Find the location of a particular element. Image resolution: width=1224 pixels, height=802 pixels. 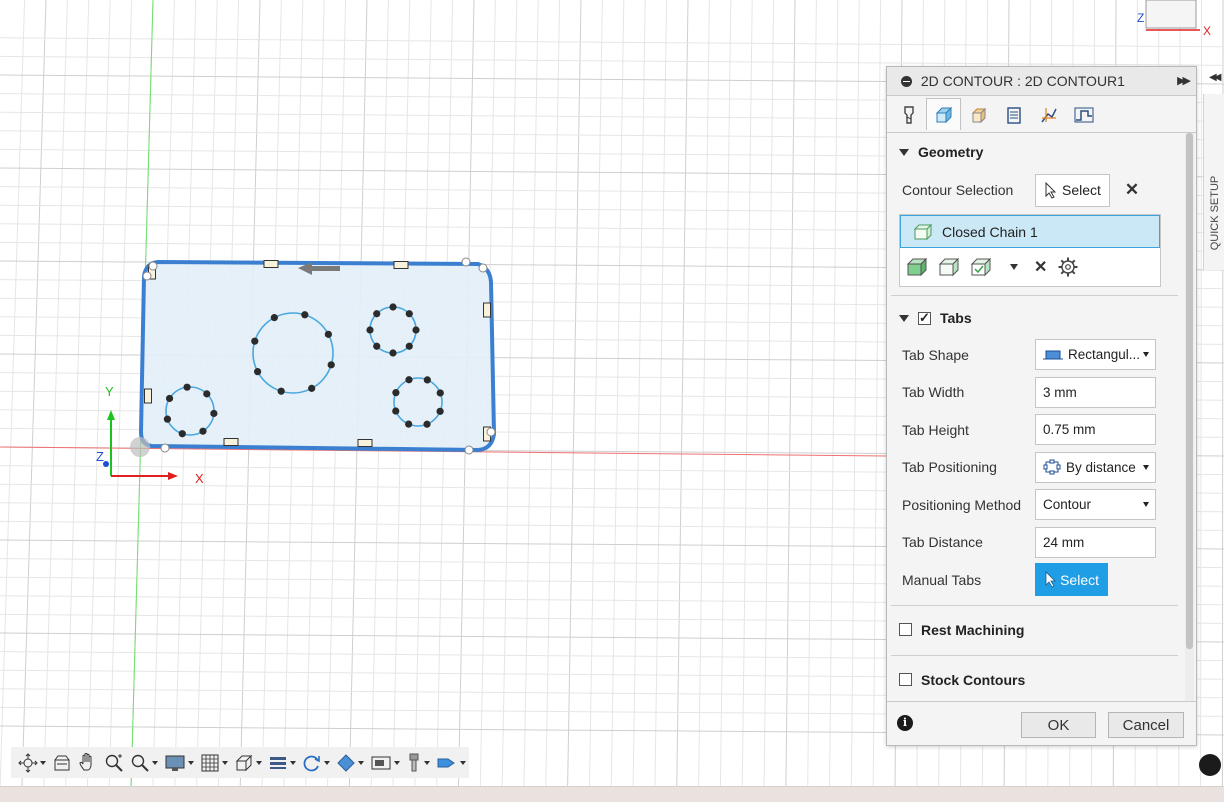

stock-contours-checkbox is located at coordinates (905, 679).